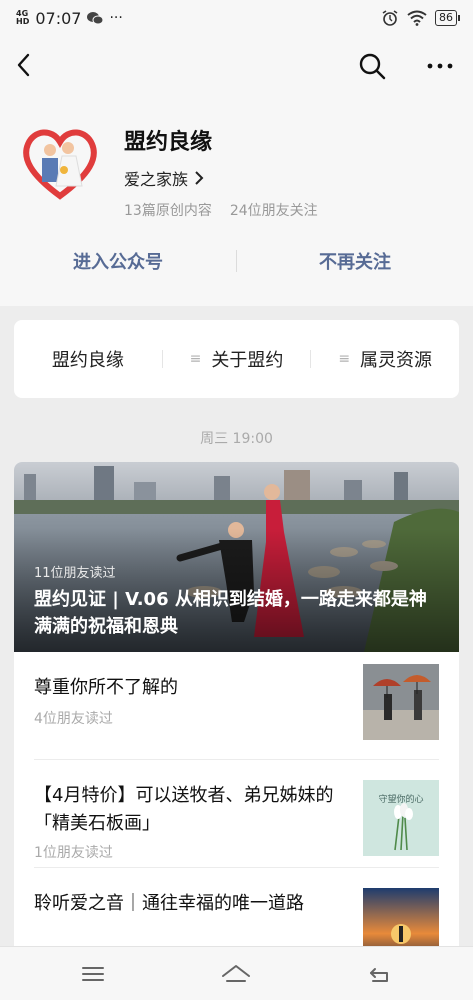 The image size is (473, 1000). What do you see at coordinates (23, 17) in the screenshot?
I see `network-indicator: 4G HD` at bounding box center [23, 17].